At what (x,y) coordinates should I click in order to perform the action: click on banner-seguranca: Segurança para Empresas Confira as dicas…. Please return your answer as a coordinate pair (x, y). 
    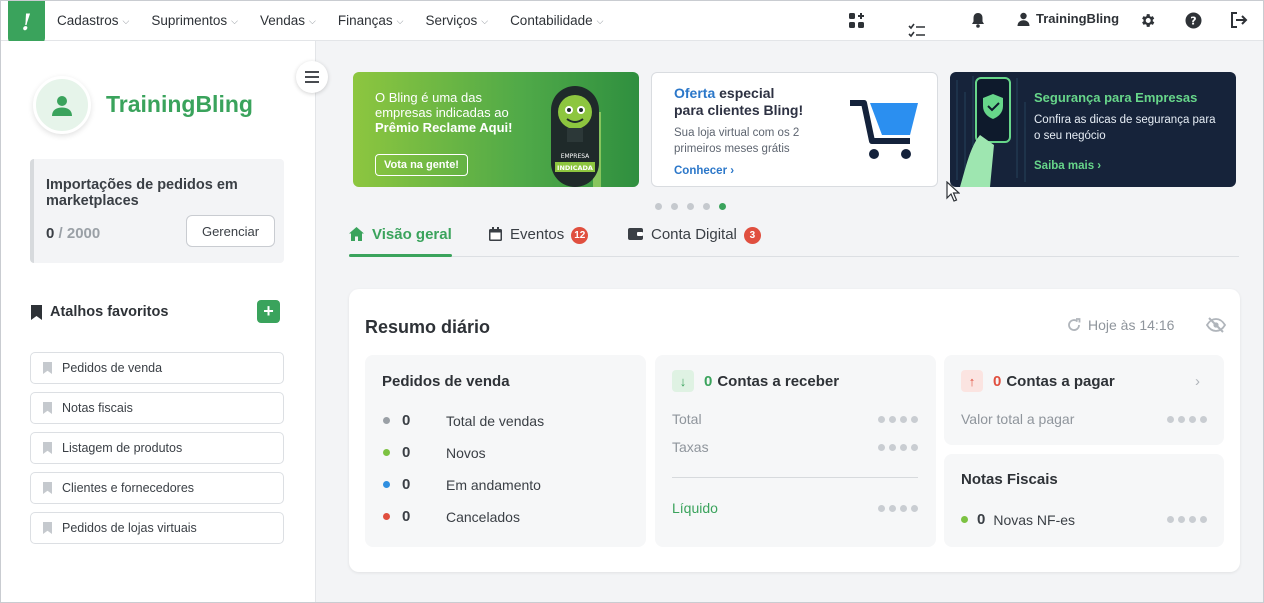
    Looking at the image, I should click on (1093, 129).